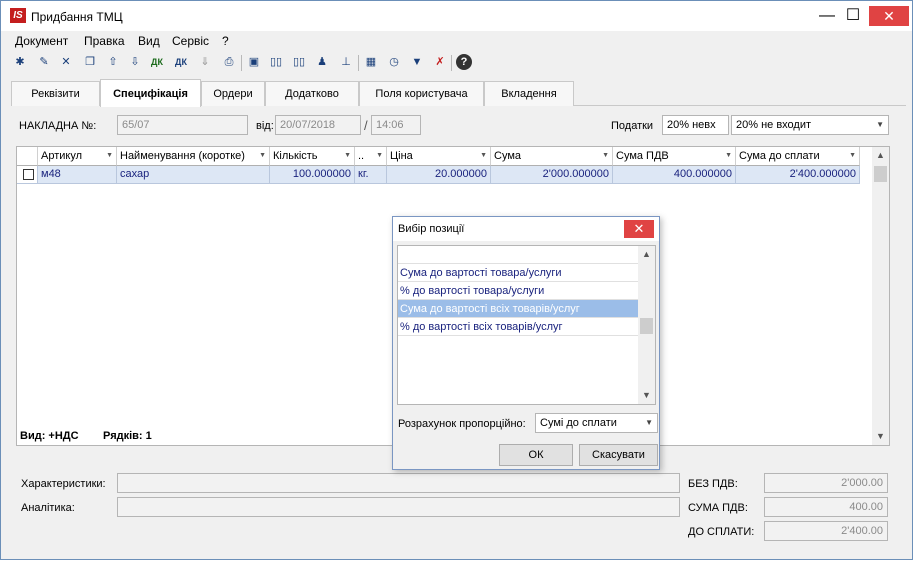 The image size is (919, 563). What do you see at coordinates (41, 41) in the screenshot?
I see `menu-document: Документ` at bounding box center [41, 41].